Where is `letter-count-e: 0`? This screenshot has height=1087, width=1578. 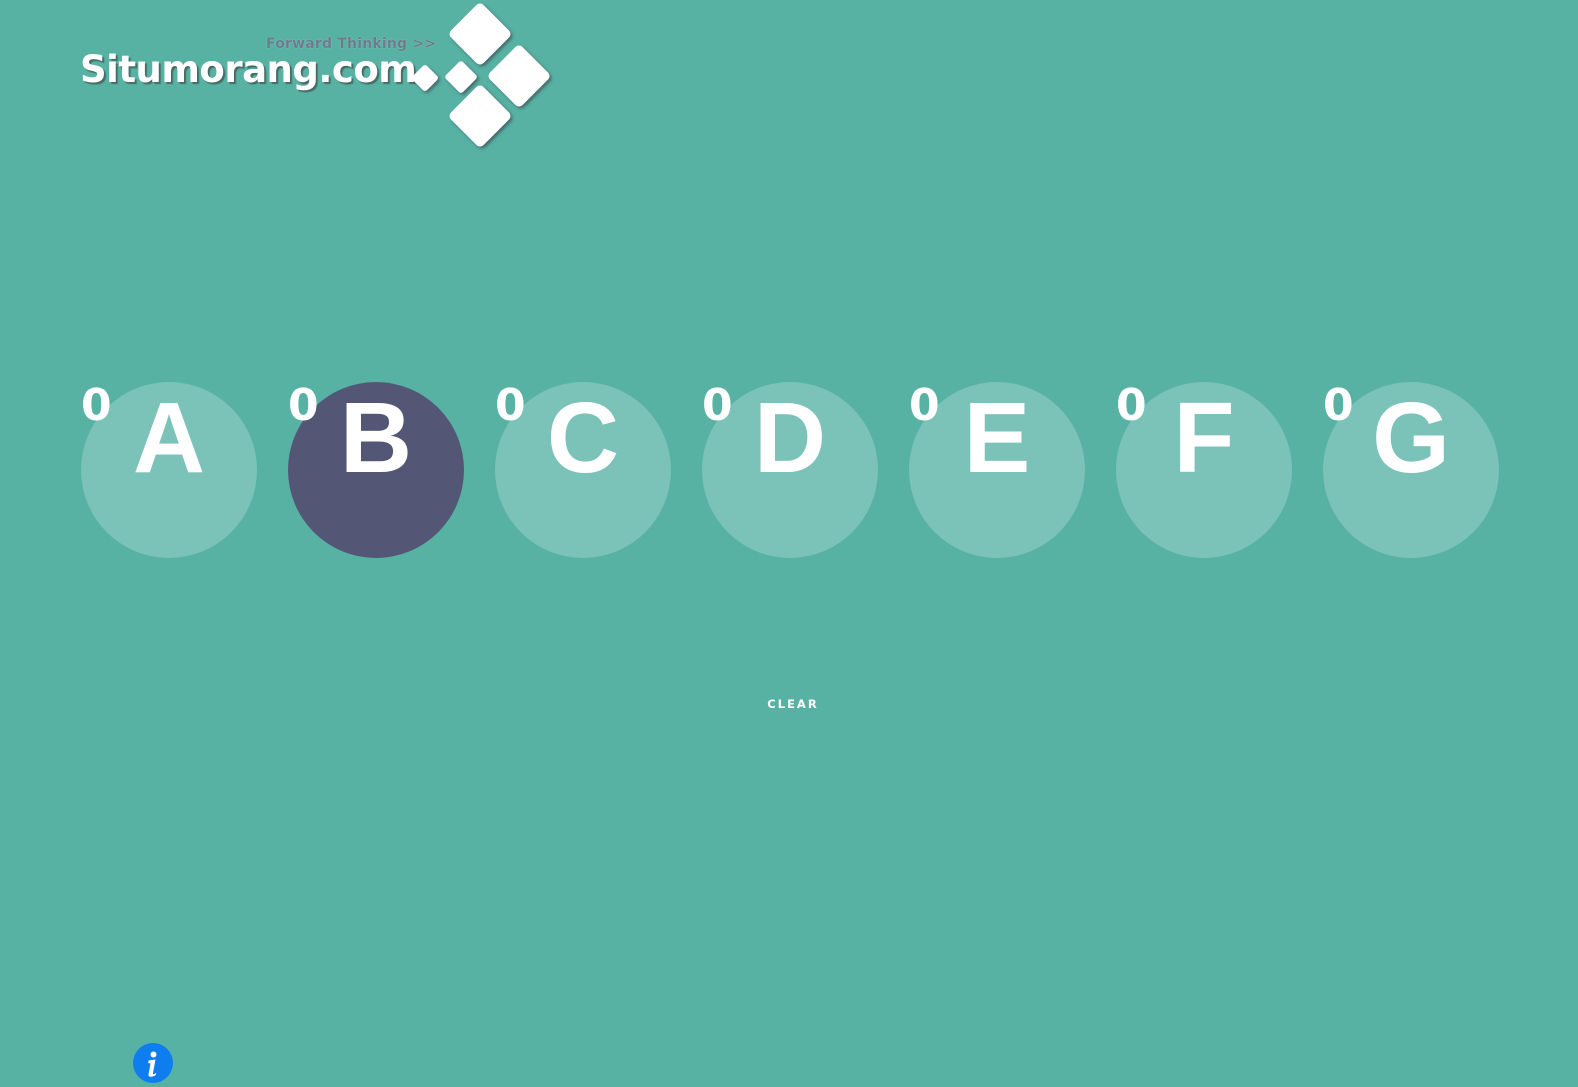 letter-count-e: 0 is located at coordinates (924, 405).